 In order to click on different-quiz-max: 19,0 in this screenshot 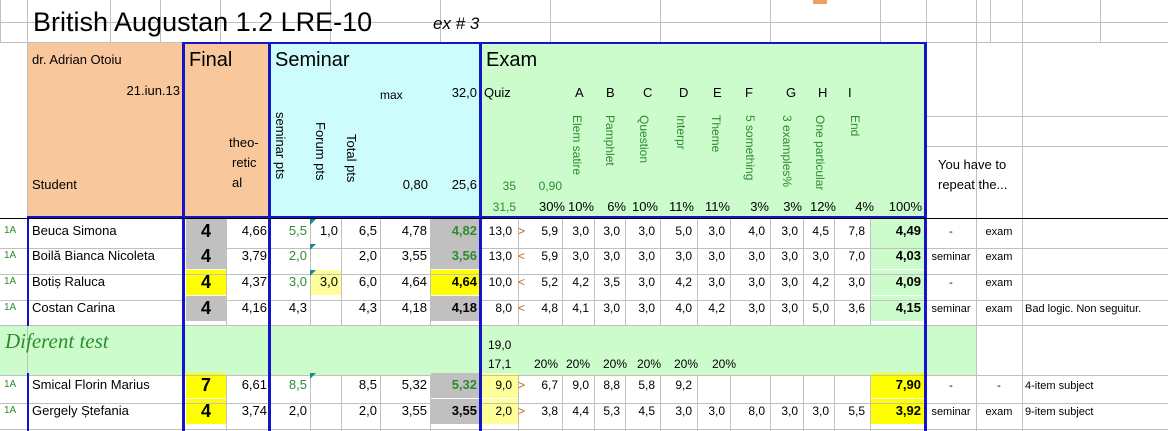, I will do `click(500, 345)`.